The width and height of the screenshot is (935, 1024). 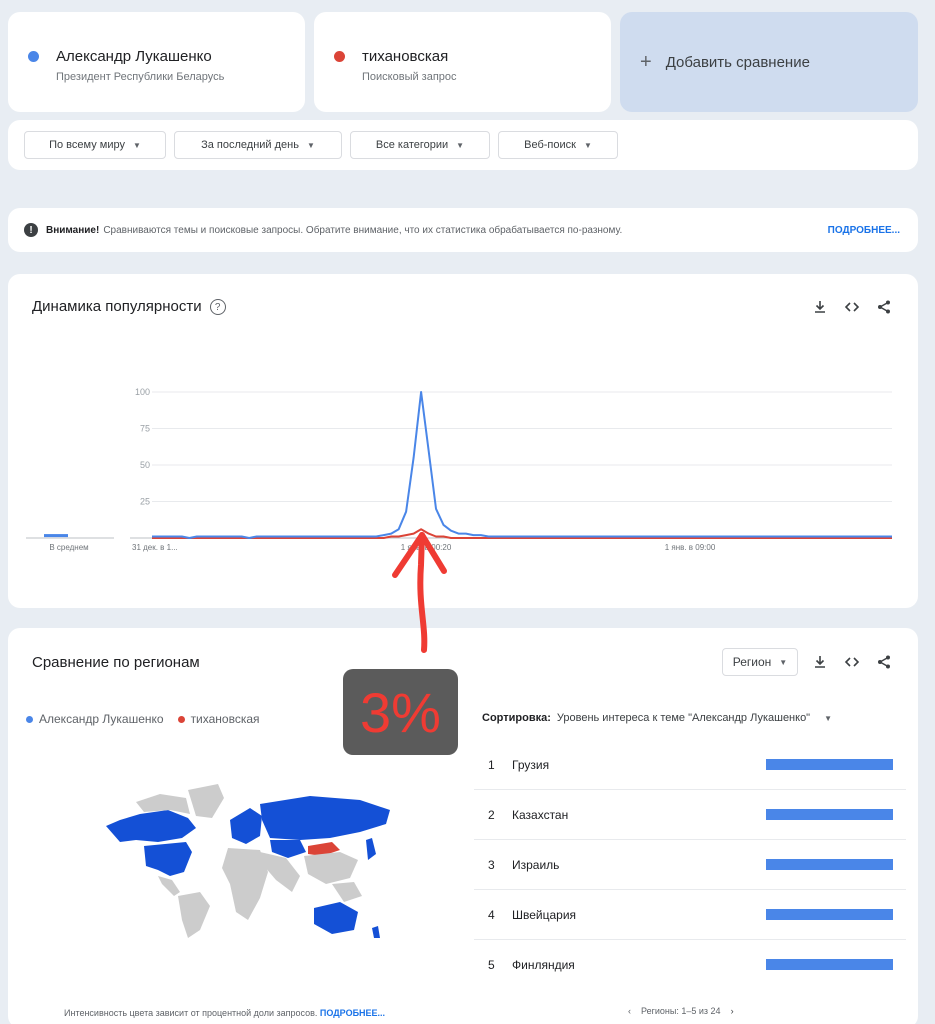 What do you see at coordinates (690, 765) in the screenshot?
I see `region-row: 1 Грузия` at bounding box center [690, 765].